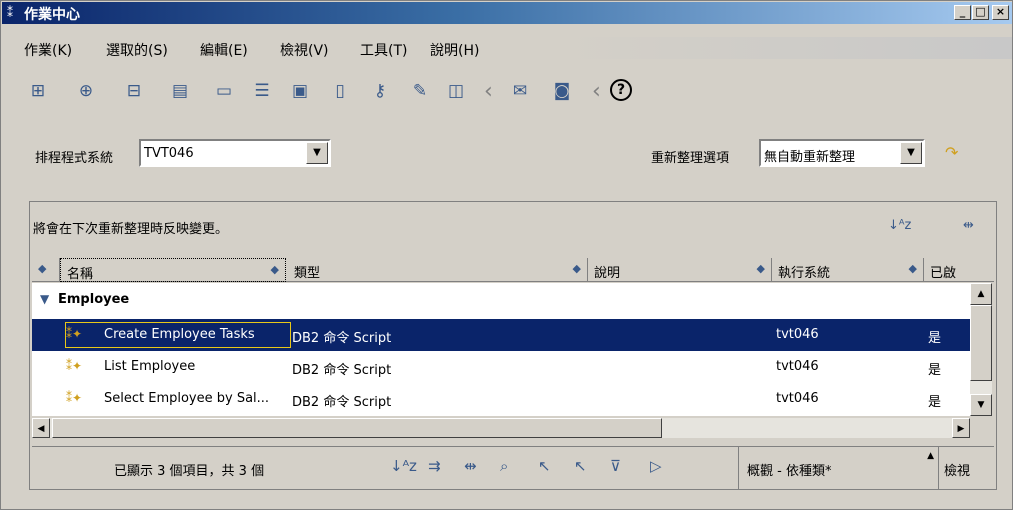  I want to click on vertical-scrollbar: ▲ ▼, so click(981, 349).